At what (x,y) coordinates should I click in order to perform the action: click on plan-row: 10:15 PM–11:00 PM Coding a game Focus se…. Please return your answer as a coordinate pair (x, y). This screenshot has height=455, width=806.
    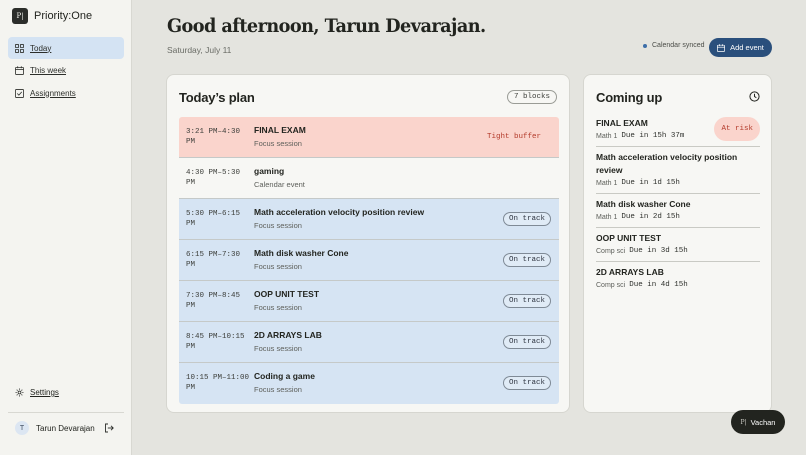
    Looking at the image, I should click on (369, 383).